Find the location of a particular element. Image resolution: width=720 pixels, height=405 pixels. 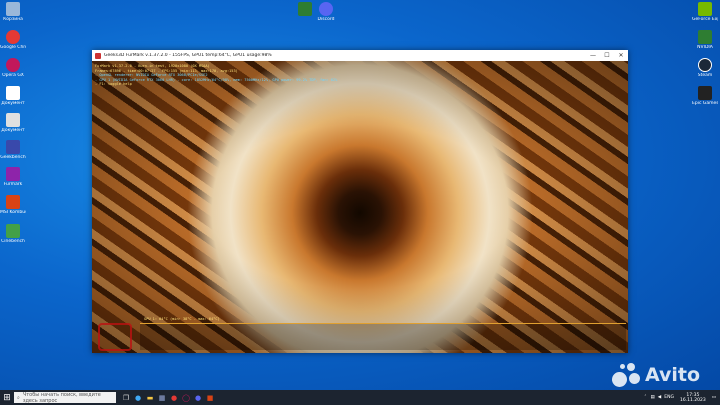

desktop-icon-steam: Steam is located at coordinates (705, 68).